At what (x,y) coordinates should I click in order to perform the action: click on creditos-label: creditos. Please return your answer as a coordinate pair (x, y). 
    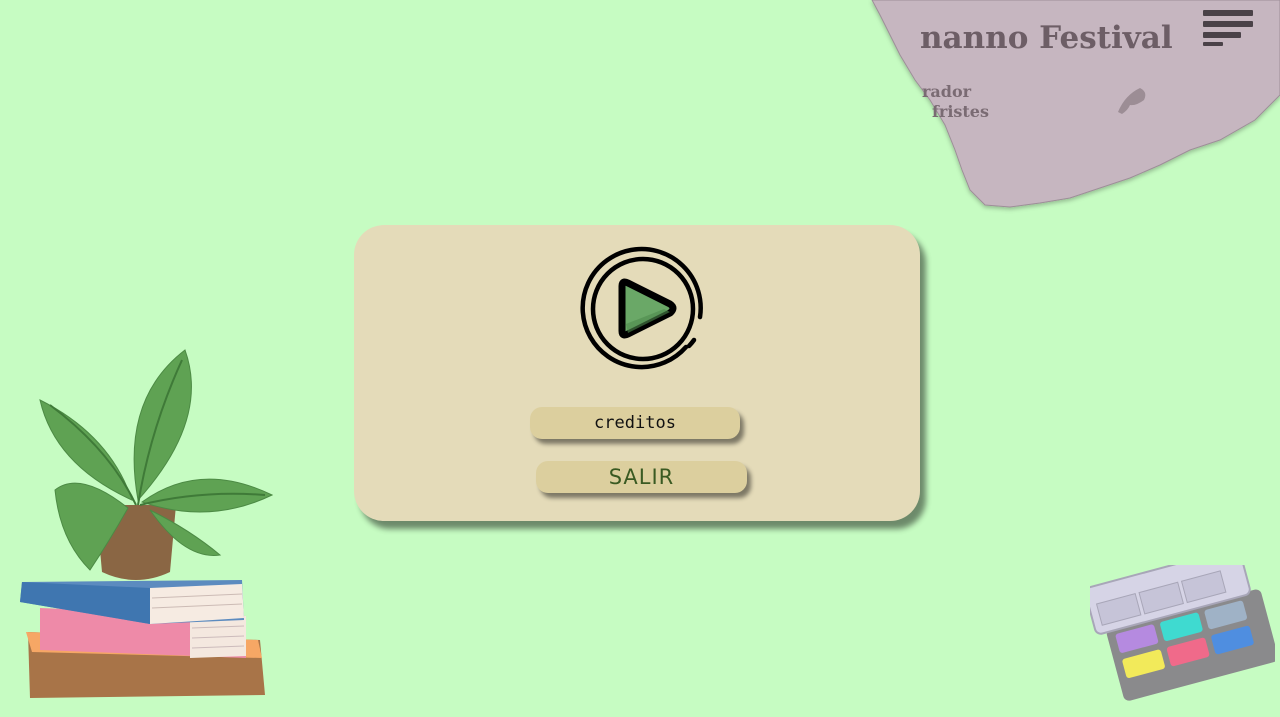
    Looking at the image, I should click on (635, 423).